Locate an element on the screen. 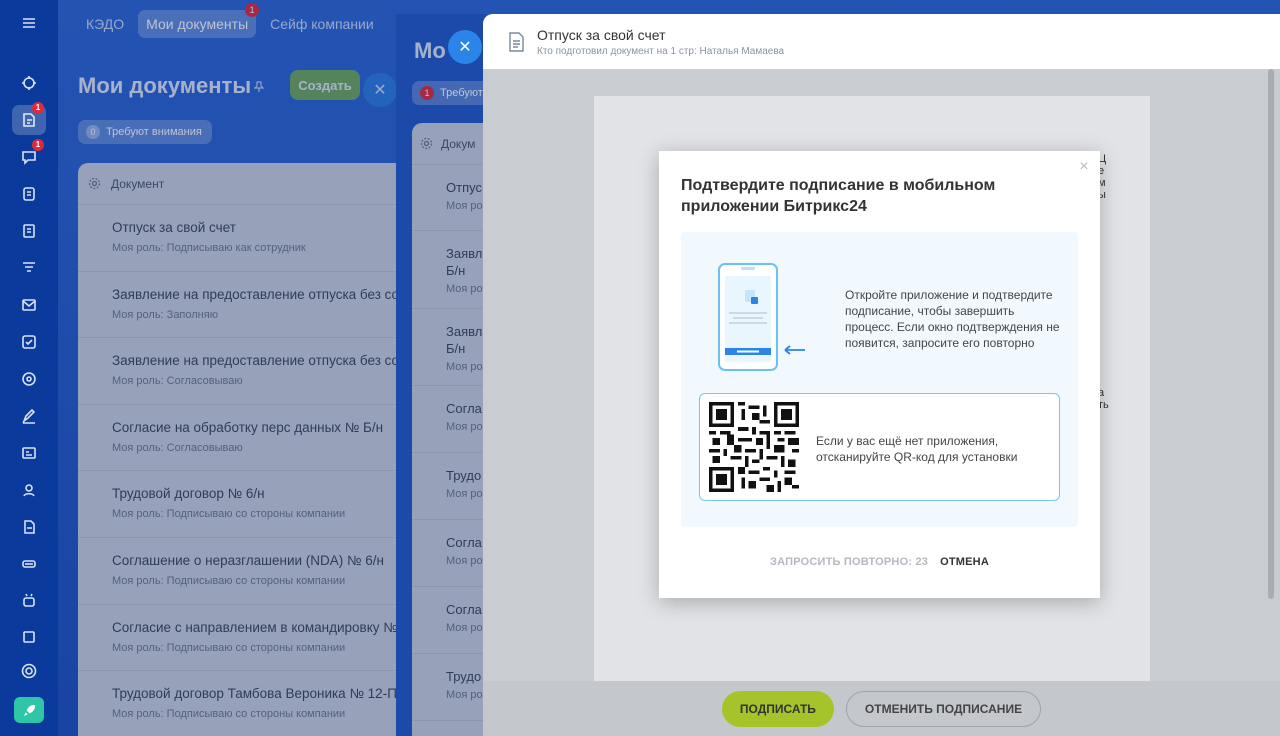  cancel-button: ОТМЕНА is located at coordinates (964, 562).